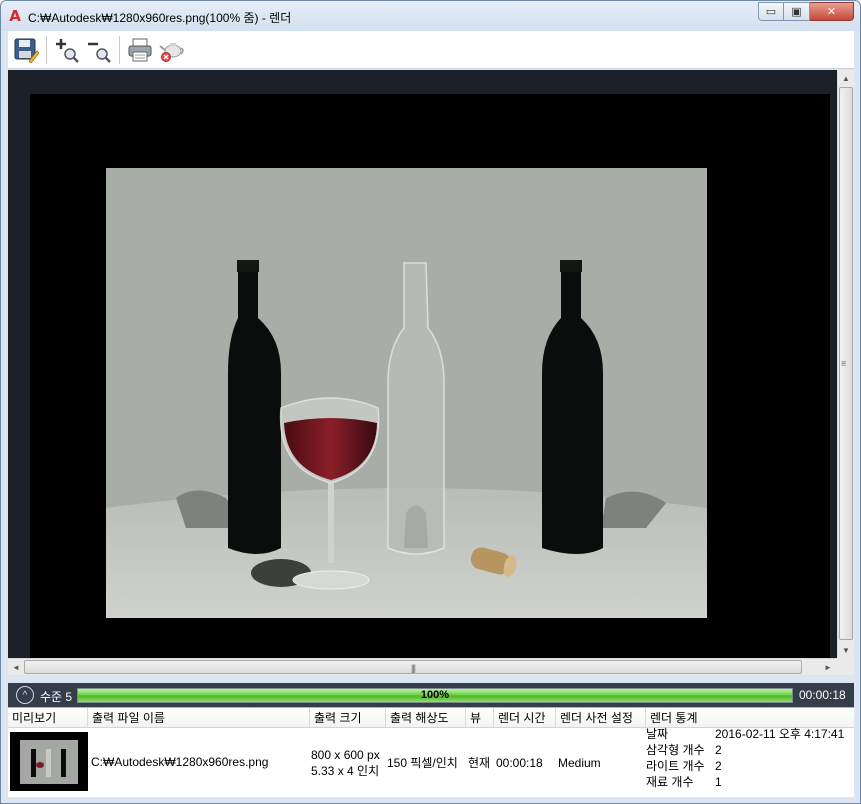 This screenshot has height=804, width=861. I want to click on column-header-view: 뷰, so click(480, 718).